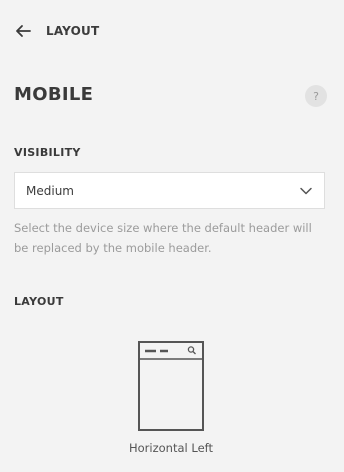 This screenshot has height=472, width=344. What do you see at coordinates (169, 190) in the screenshot?
I see `visibility-select: Medium` at bounding box center [169, 190].